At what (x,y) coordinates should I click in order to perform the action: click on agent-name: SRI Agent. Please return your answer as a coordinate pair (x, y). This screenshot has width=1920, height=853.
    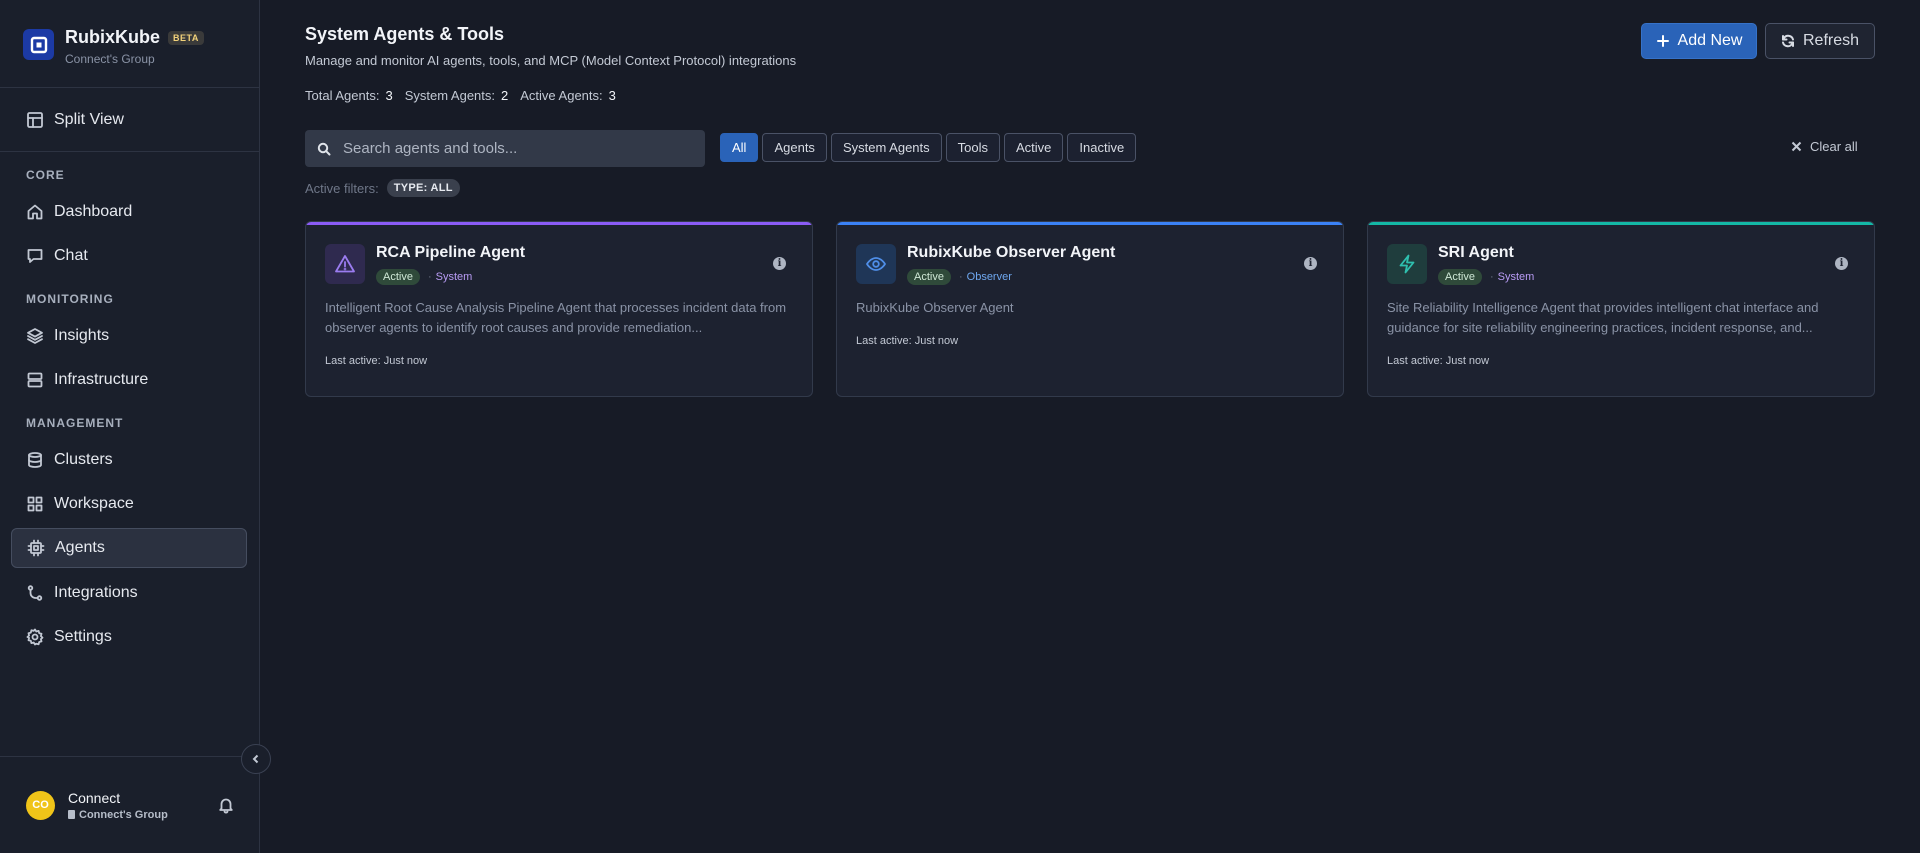
    Looking at the image, I should click on (1476, 252).